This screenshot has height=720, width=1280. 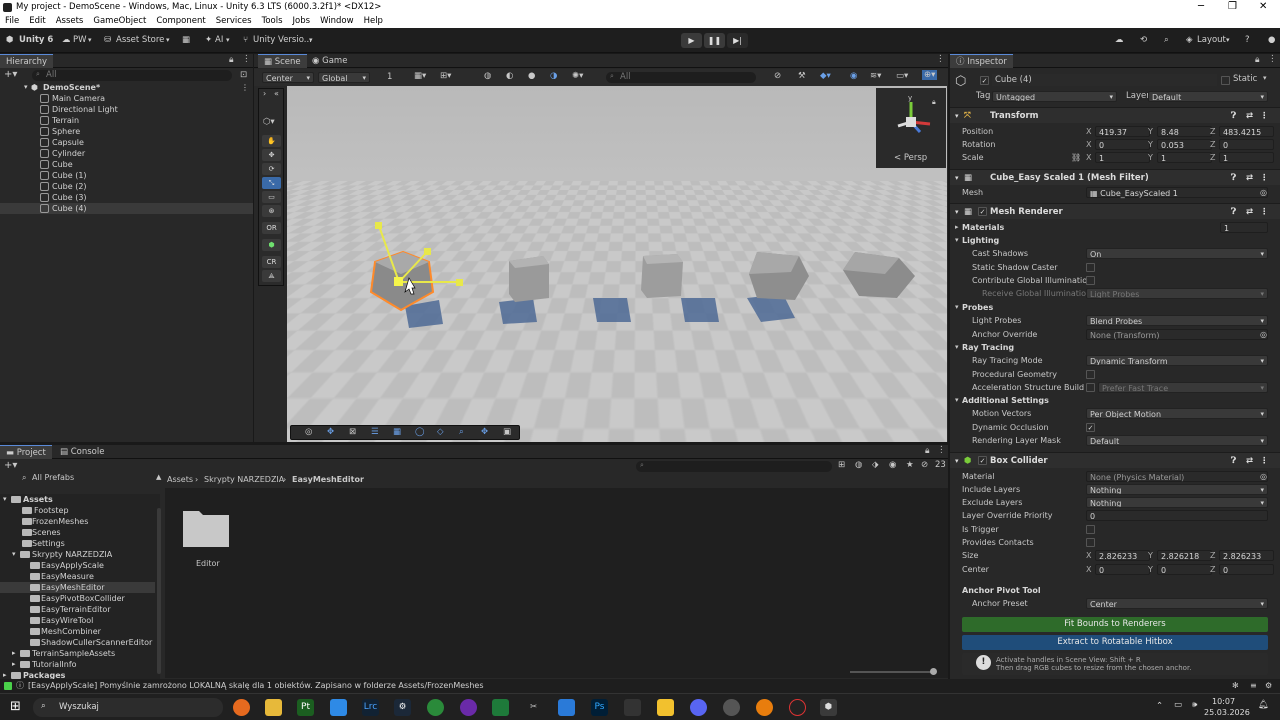 I want to click on contribute-gi-checkbox, so click(x=1090, y=280).